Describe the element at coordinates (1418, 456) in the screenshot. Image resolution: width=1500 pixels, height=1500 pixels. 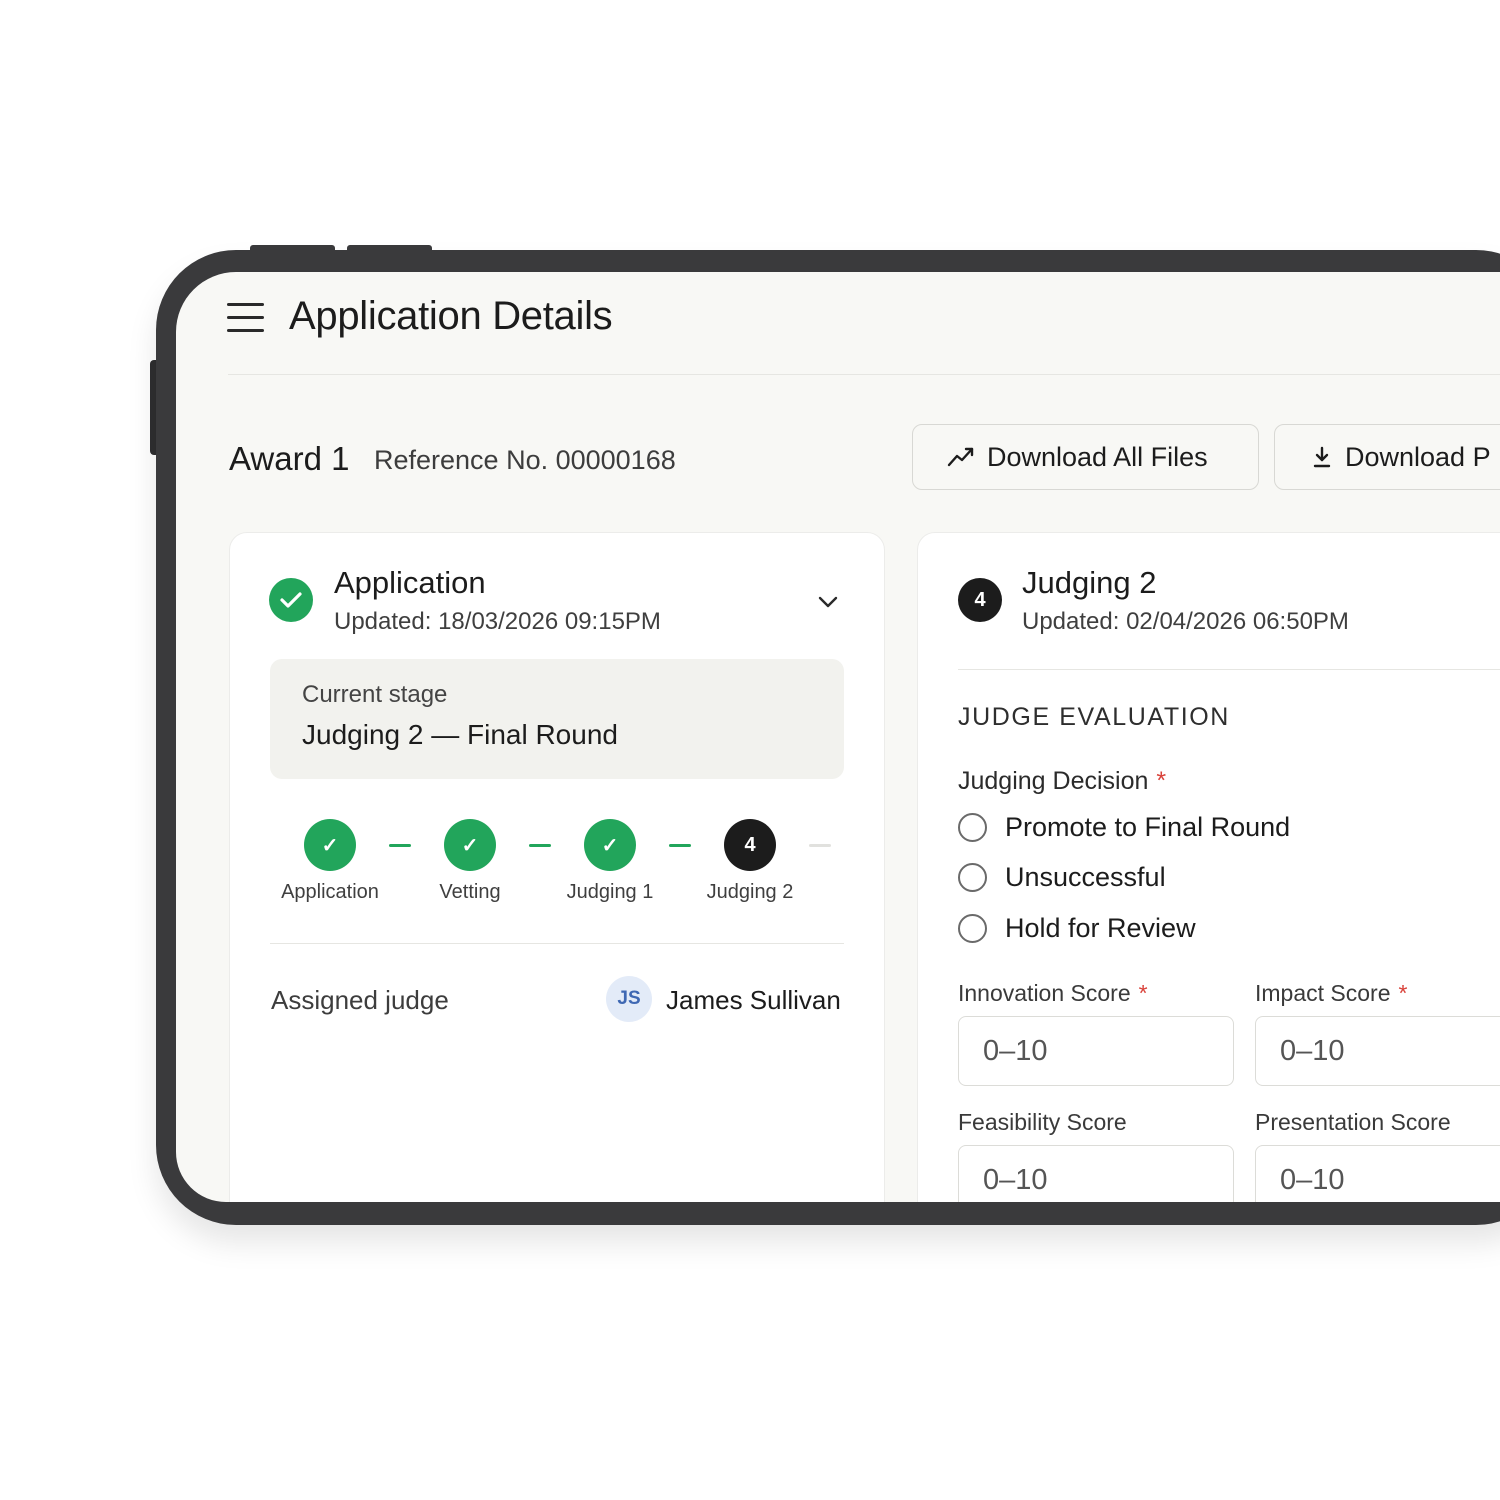
I see `download-pdf-label: Download P` at that location.